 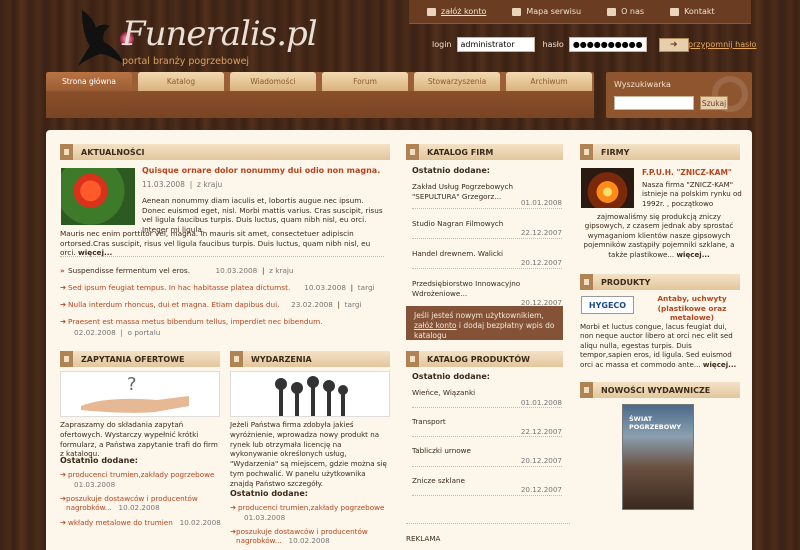 I want to click on events-sub: Ostatnio dodane:, so click(x=269, y=493).